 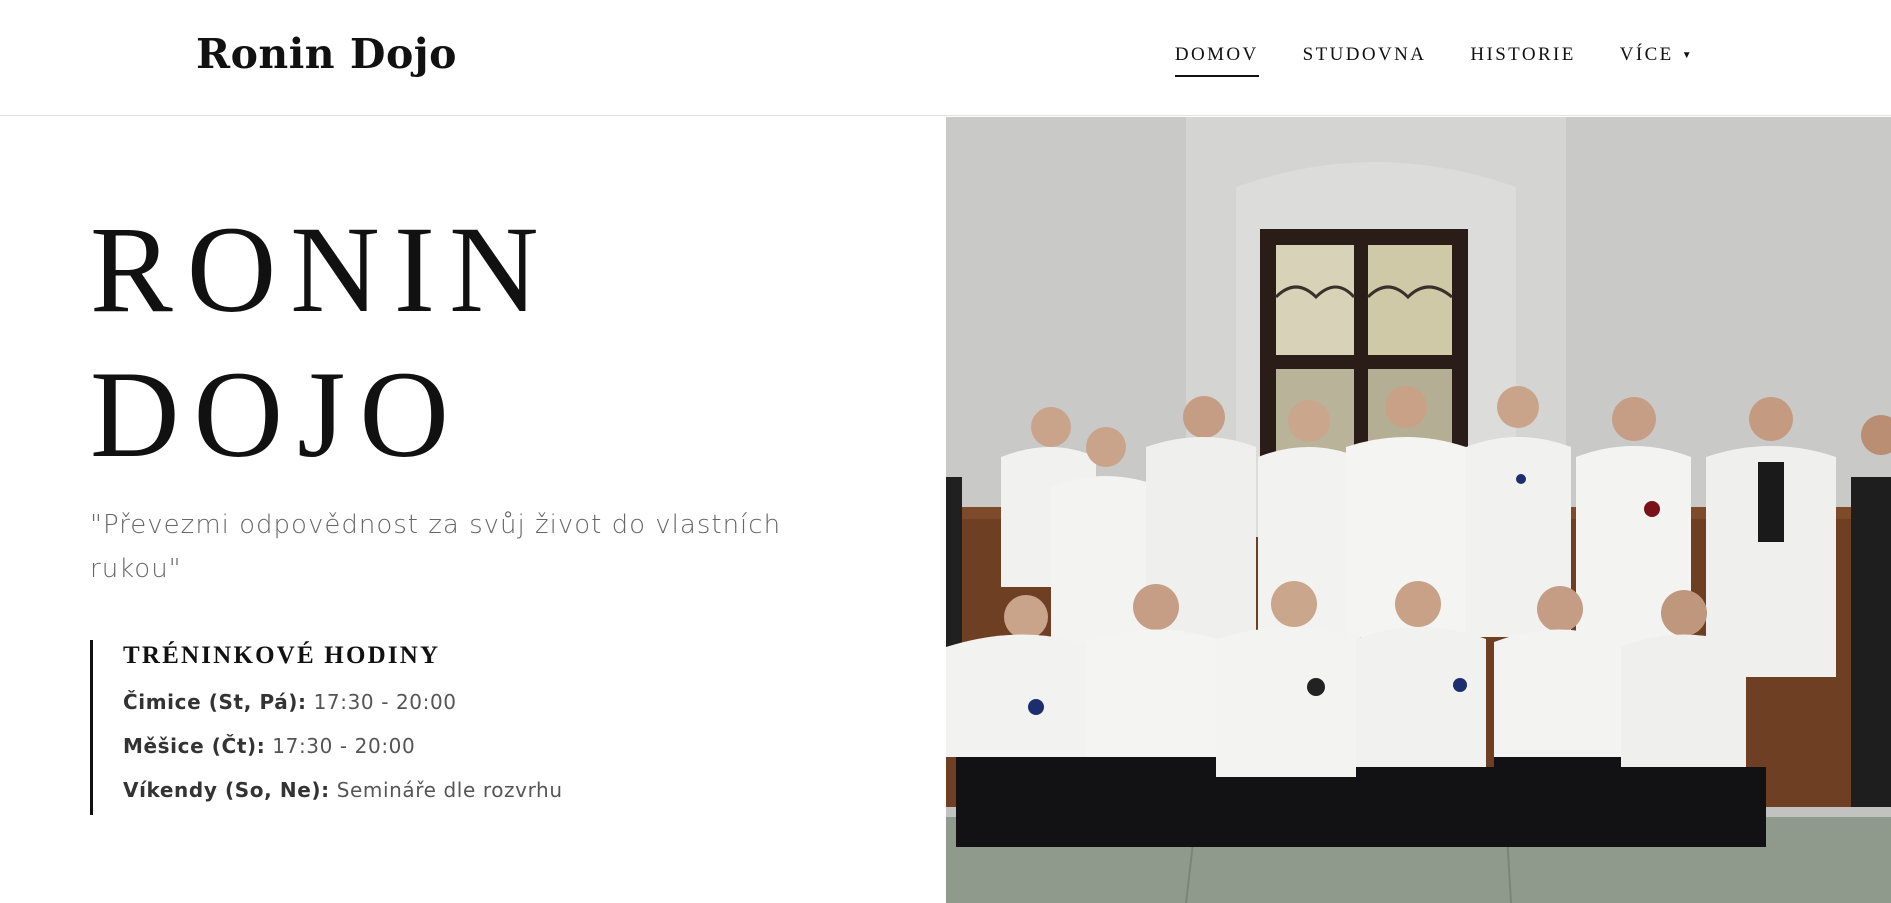 What do you see at coordinates (215, 702) in the screenshot?
I see `hours-row-label: Čimice (St, Pá):` at bounding box center [215, 702].